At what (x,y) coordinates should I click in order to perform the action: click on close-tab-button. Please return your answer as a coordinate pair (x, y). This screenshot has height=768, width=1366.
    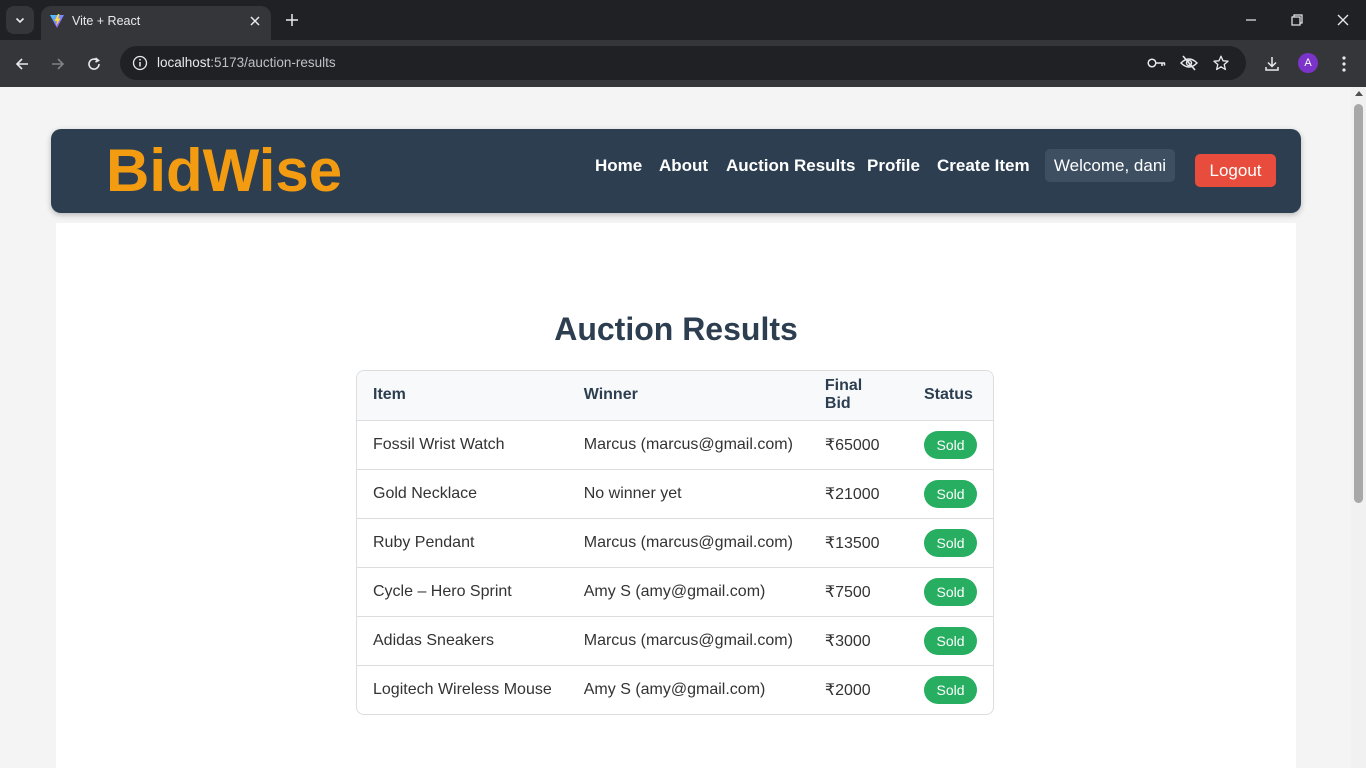
    Looking at the image, I should click on (255, 21).